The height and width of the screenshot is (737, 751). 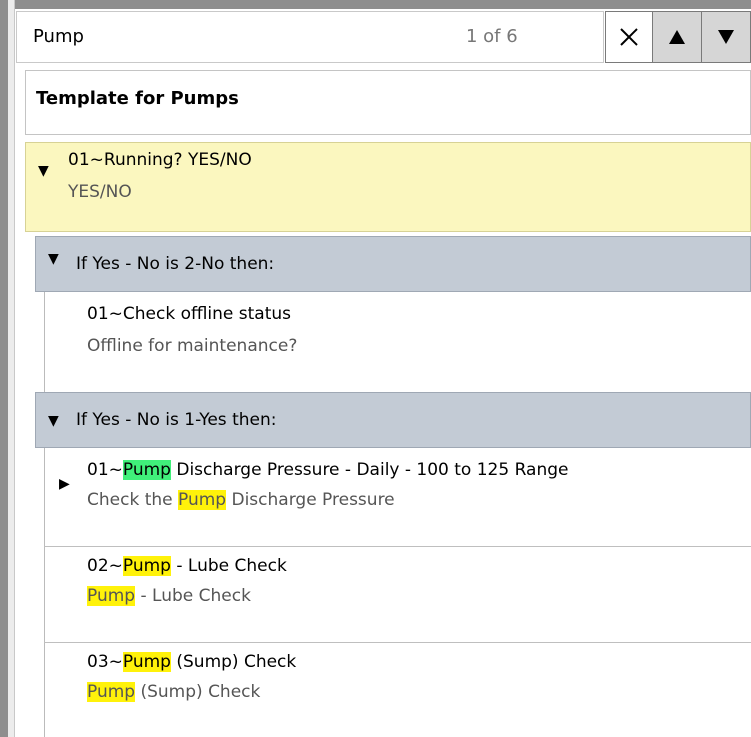 I want to click on match-count: 1 of 6, so click(x=492, y=36).